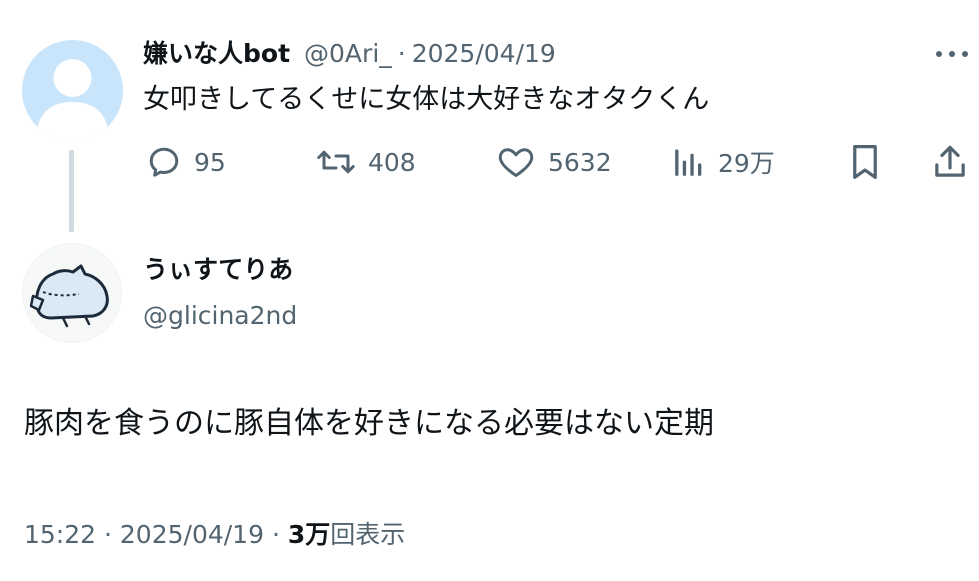 This screenshot has height=581, width=979. I want to click on tweet-timestamp-footer: 15:22 · 2025/04/19 · 3万回表示, so click(214, 535).